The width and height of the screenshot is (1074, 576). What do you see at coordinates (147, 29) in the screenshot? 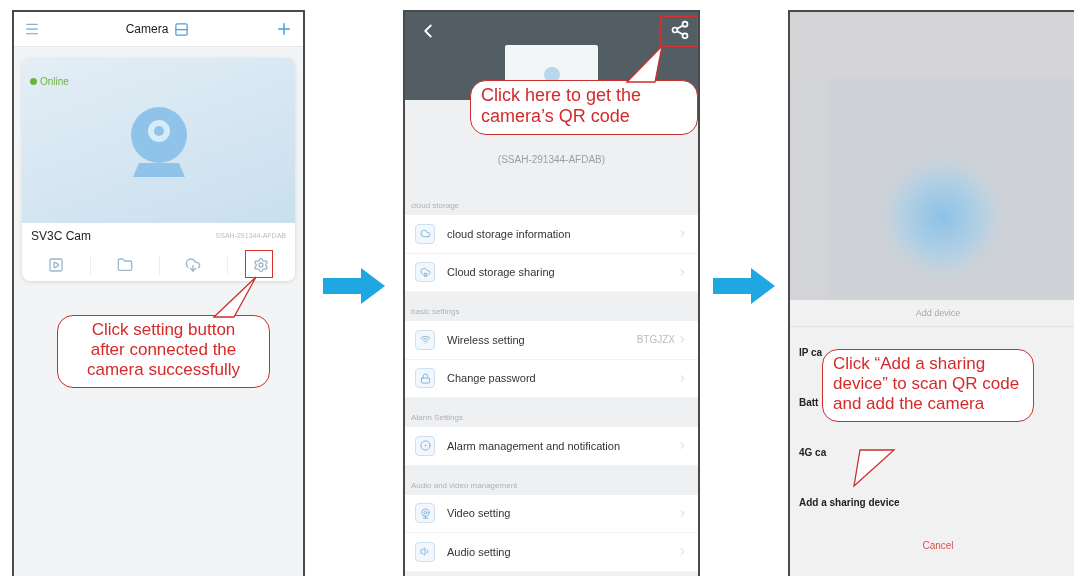
I see `screen-title: Camera` at bounding box center [147, 29].